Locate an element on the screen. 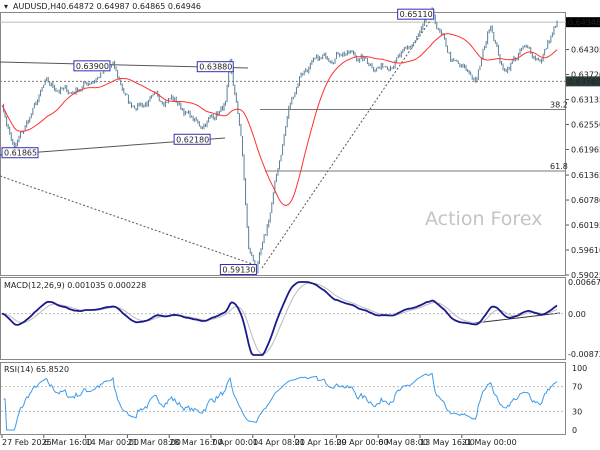 This screenshot has width=600, height=450. price-annotation-label: 0.59130 is located at coordinates (238, 270).